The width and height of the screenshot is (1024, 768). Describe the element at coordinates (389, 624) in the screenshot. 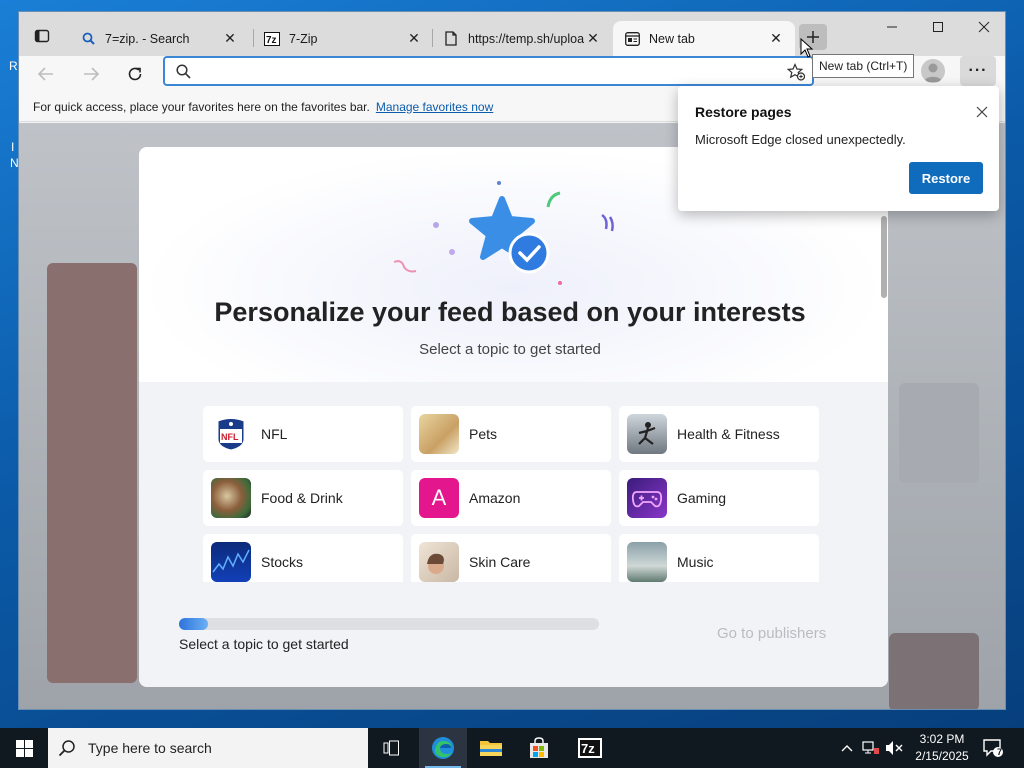

I see `selection-progress-bar` at that location.